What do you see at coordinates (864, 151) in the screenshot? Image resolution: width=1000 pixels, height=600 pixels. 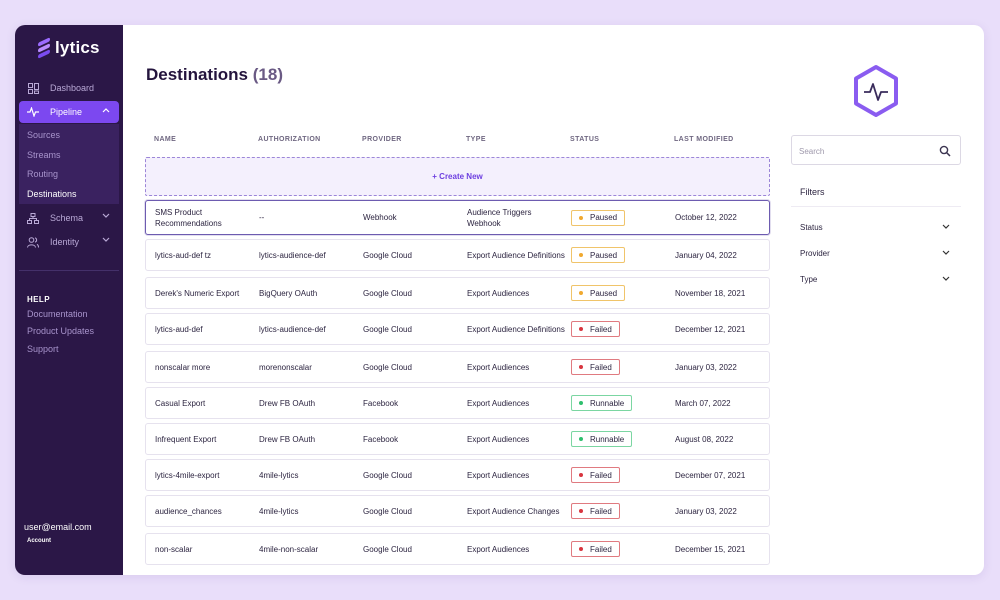 I see `search-input` at bounding box center [864, 151].